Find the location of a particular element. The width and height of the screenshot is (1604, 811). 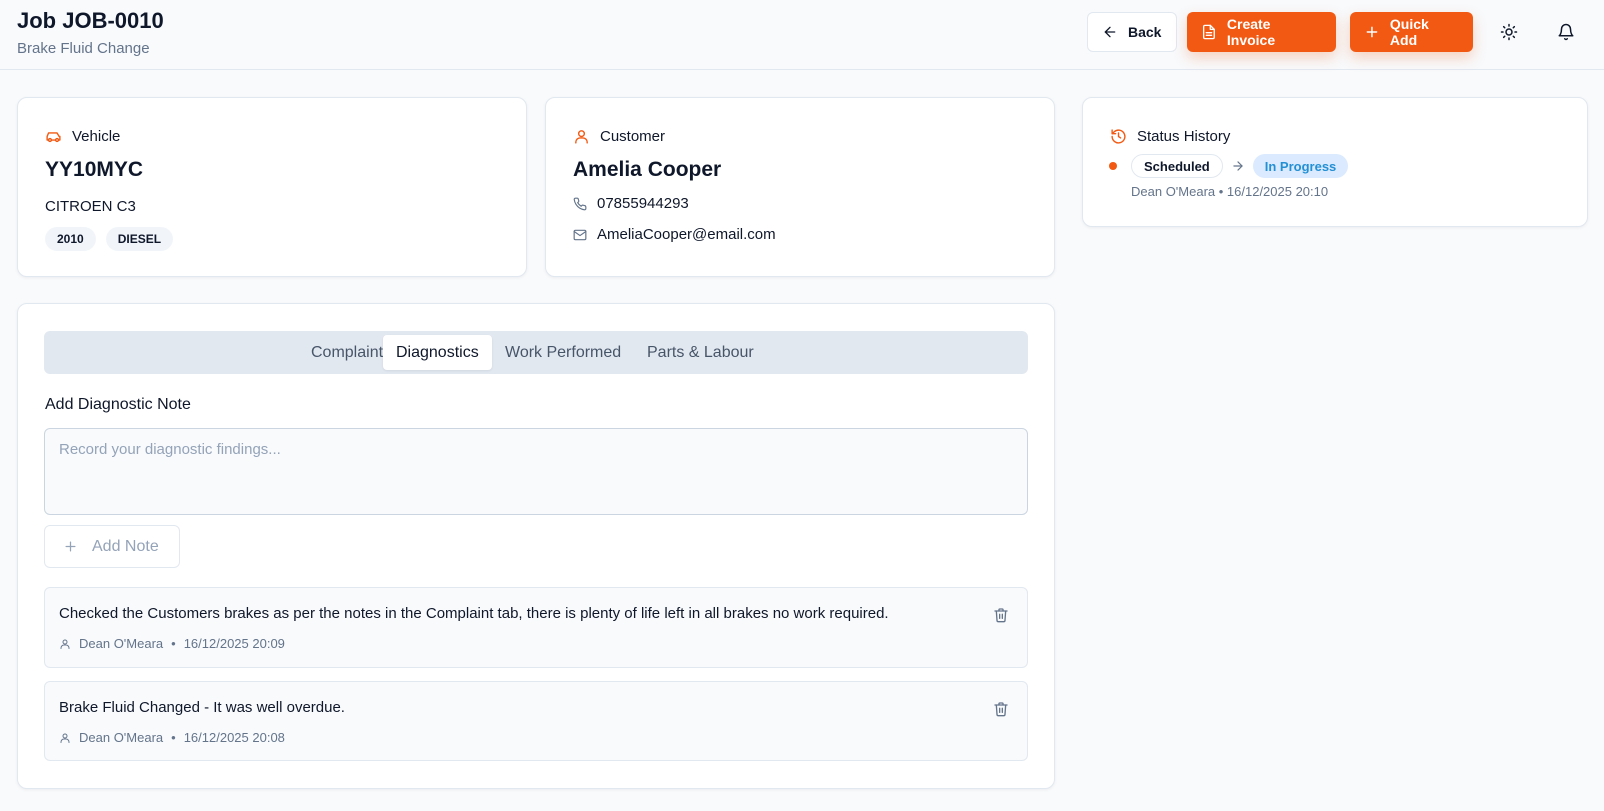

note-timestamp: 16/12/2025 20:09 is located at coordinates (234, 643).